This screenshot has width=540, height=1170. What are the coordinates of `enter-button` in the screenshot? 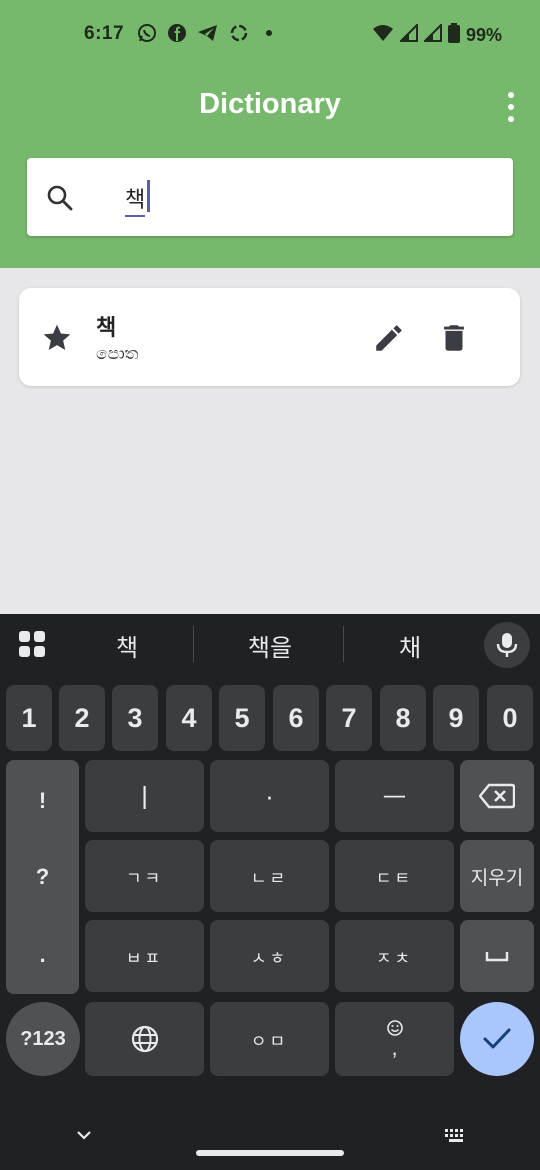 It's located at (497, 1039).